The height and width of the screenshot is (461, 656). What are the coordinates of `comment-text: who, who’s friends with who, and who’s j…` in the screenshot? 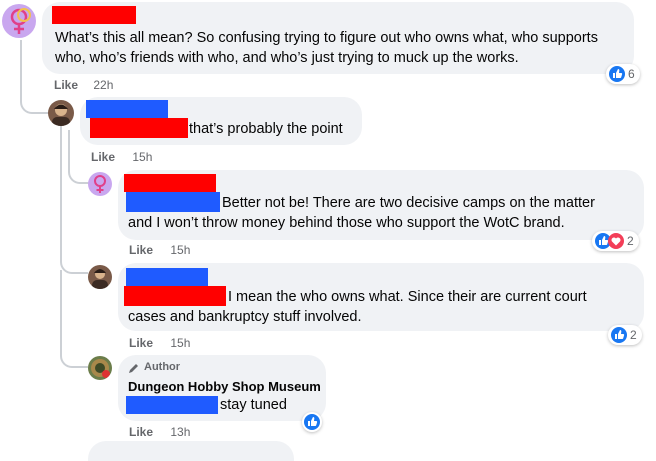 It's located at (287, 58).